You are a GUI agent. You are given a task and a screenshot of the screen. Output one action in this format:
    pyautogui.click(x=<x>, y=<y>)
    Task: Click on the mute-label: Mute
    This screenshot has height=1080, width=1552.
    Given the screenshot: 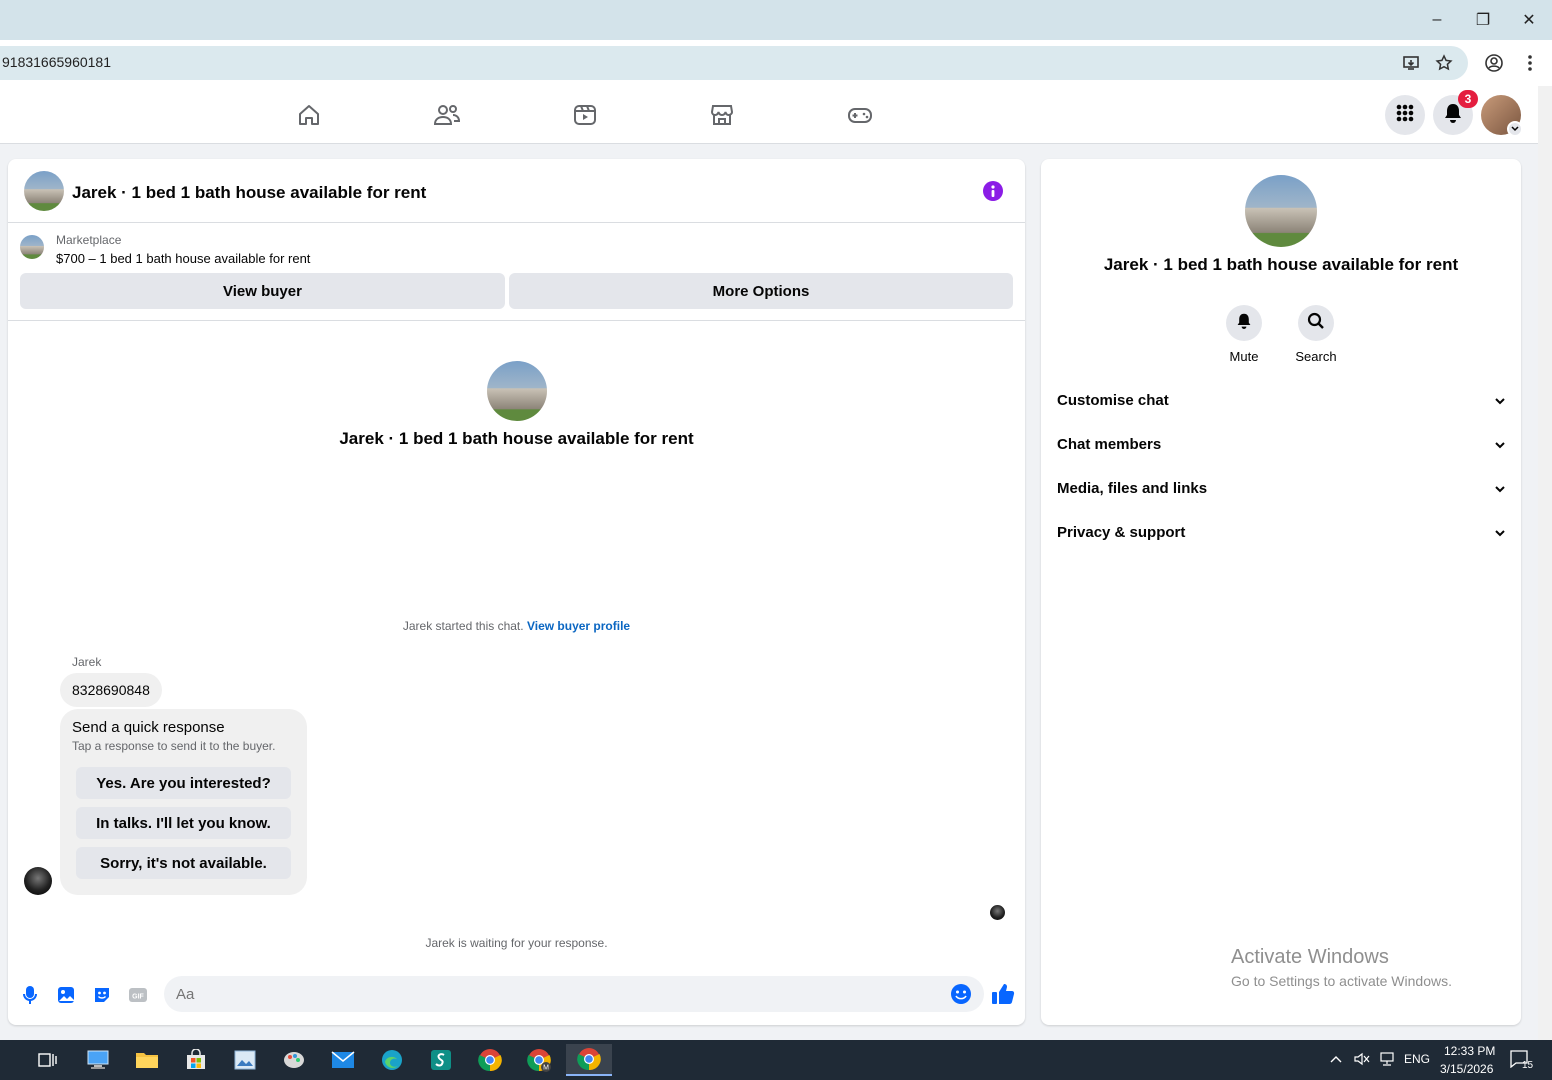 What is the action you would take?
    pyautogui.click(x=1244, y=356)
    